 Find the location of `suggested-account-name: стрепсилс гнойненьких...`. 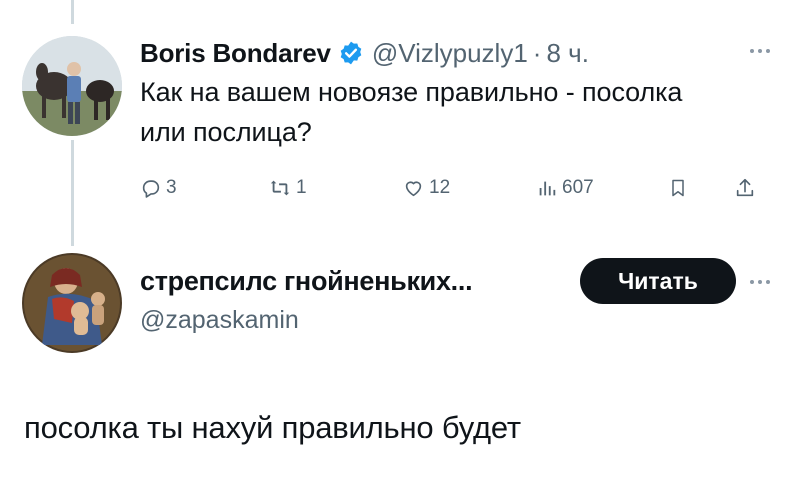

suggested-account-name: стрепсилс гнойненьких... is located at coordinates (306, 281).